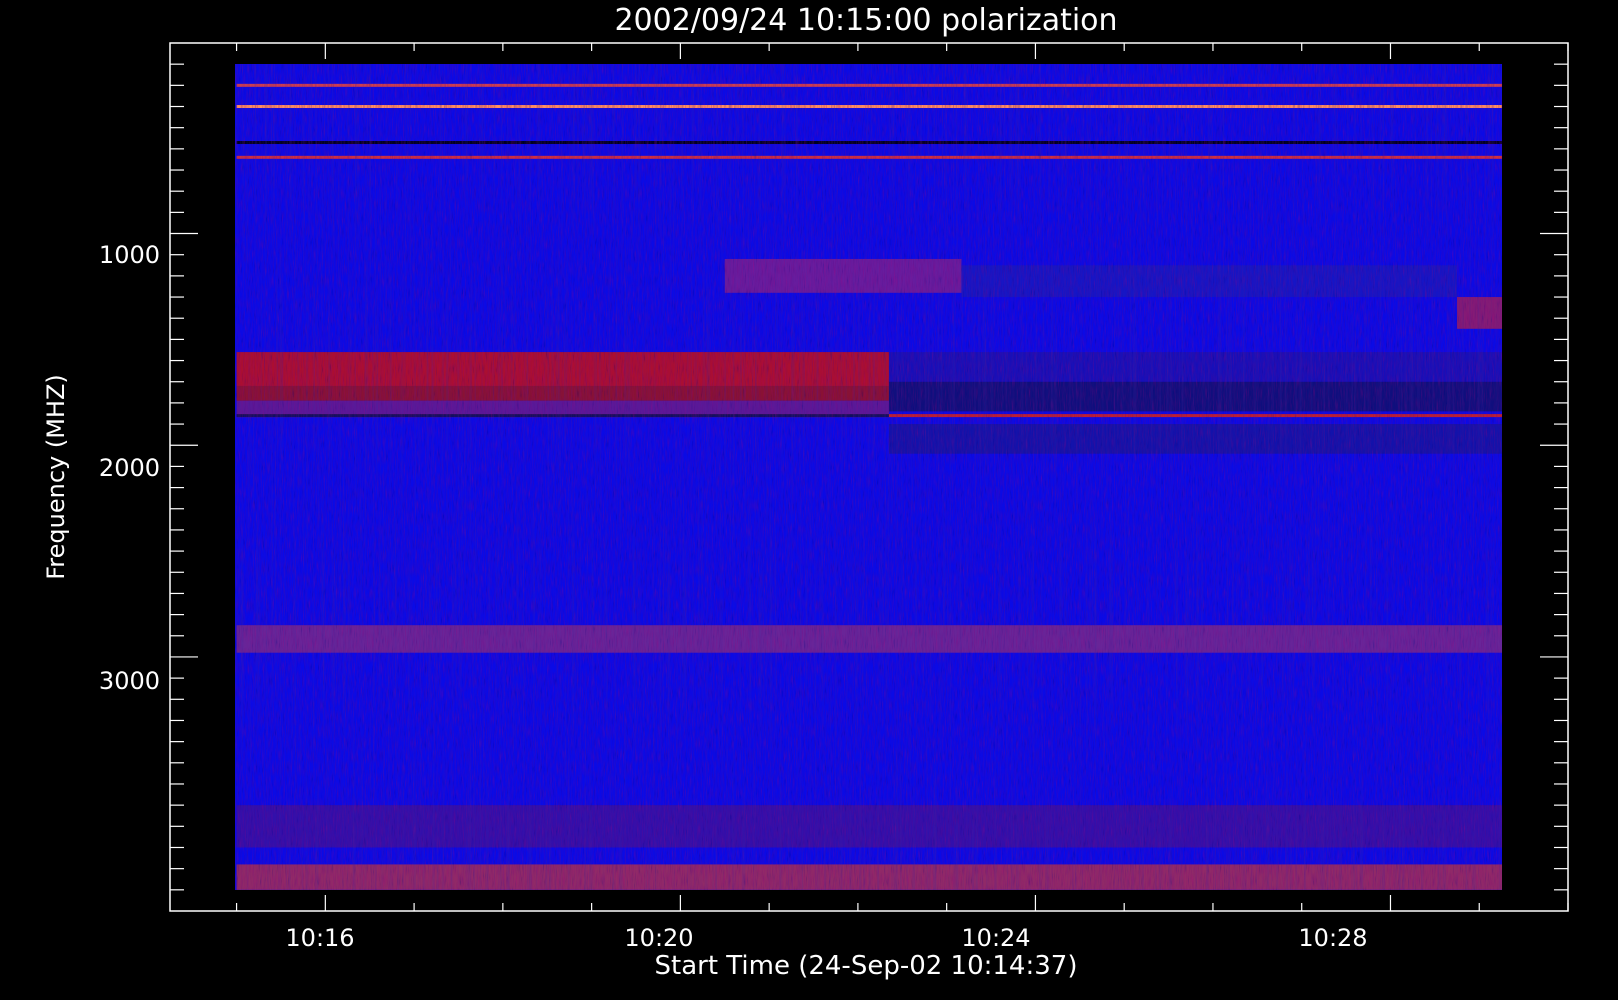  I want to click on y-axis-label: Frequency (MHZ), so click(56, 477).